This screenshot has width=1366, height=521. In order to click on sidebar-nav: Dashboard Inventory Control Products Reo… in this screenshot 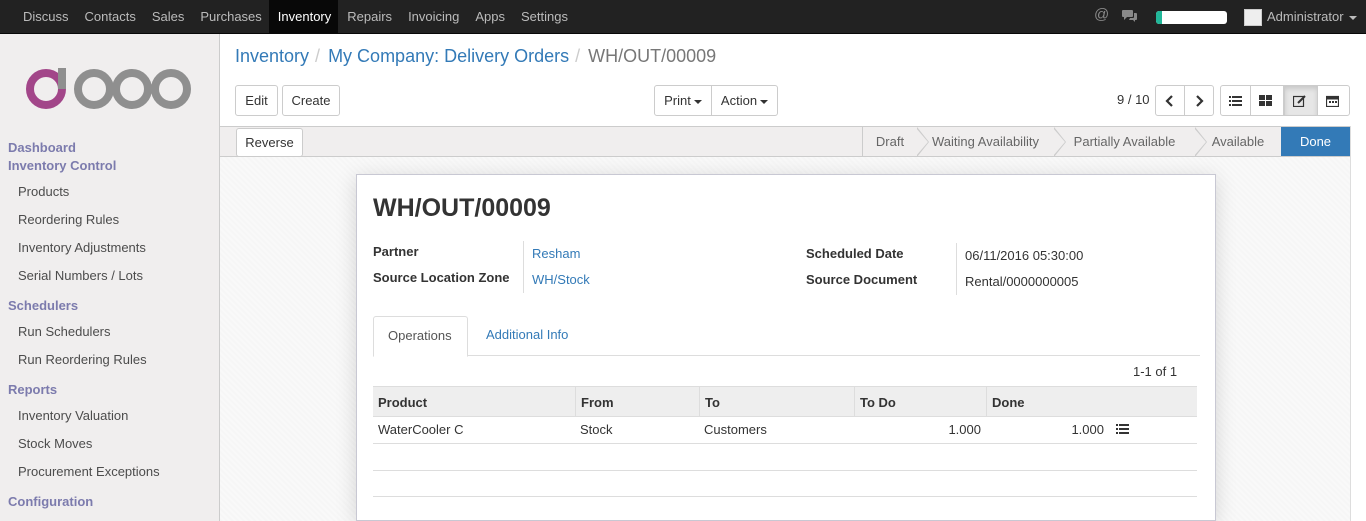, I will do `click(109, 325)`.